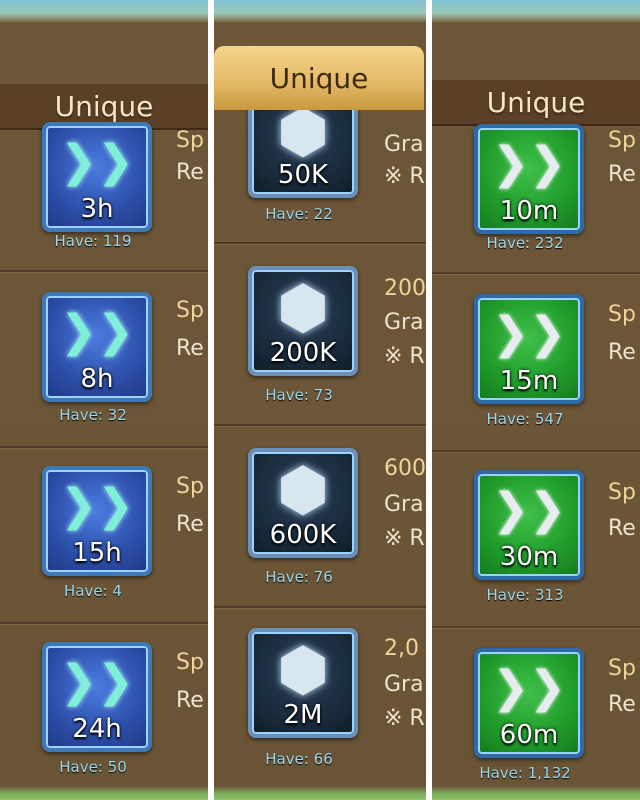 The height and width of the screenshot is (800, 640). Describe the element at coordinates (299, 577) in the screenshot. I see `have-count: Have: 76` at that location.